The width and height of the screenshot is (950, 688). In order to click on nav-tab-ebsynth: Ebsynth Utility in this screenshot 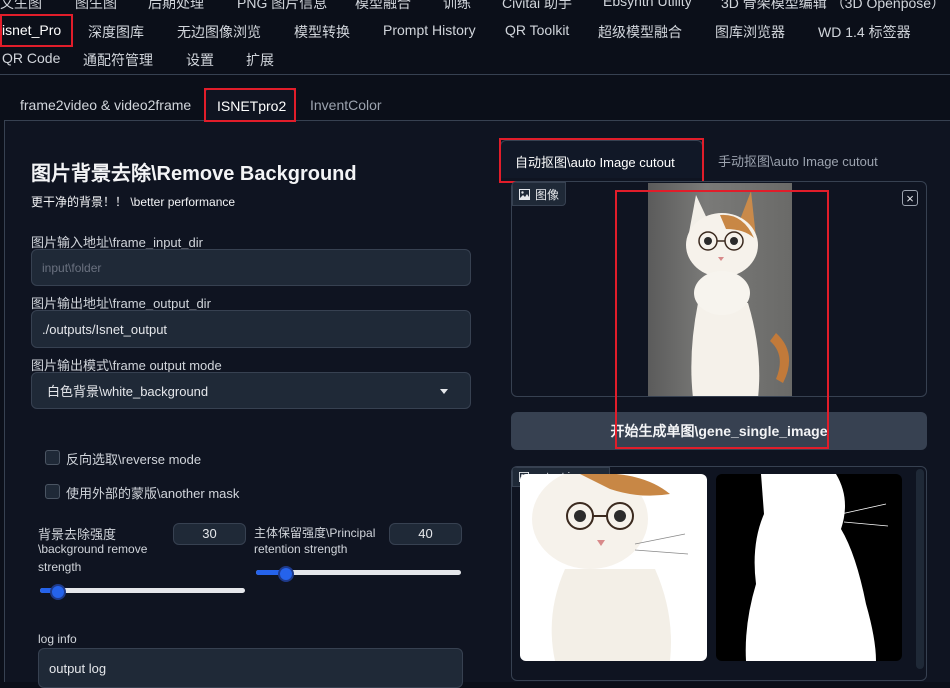, I will do `click(647, 4)`.